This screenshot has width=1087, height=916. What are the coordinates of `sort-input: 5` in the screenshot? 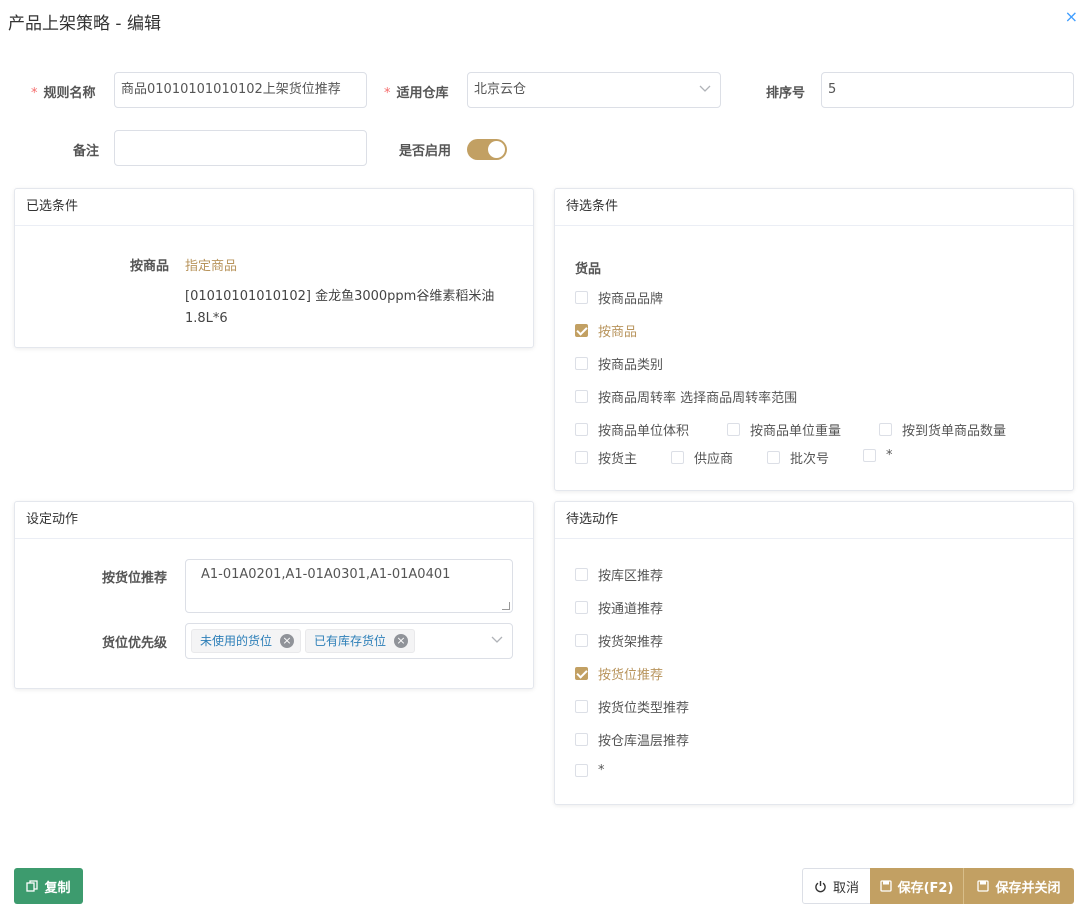 It's located at (947, 90).